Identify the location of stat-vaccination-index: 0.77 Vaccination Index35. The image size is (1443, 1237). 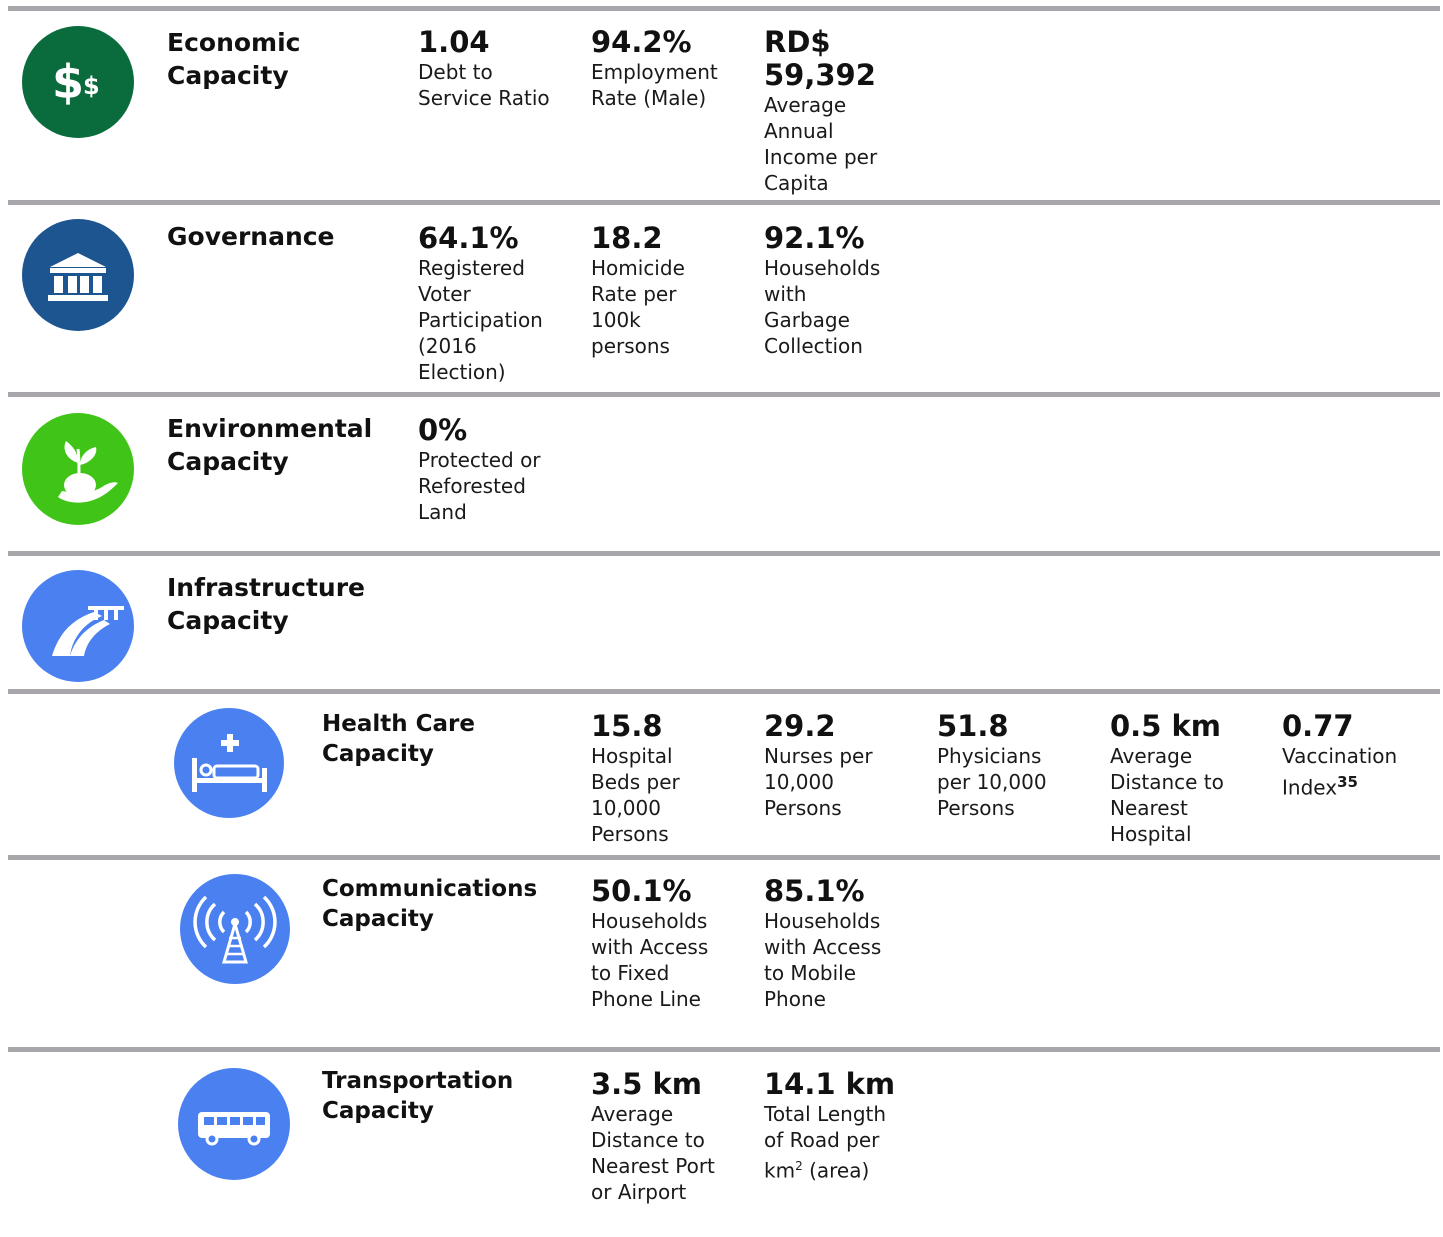
(1361, 755).